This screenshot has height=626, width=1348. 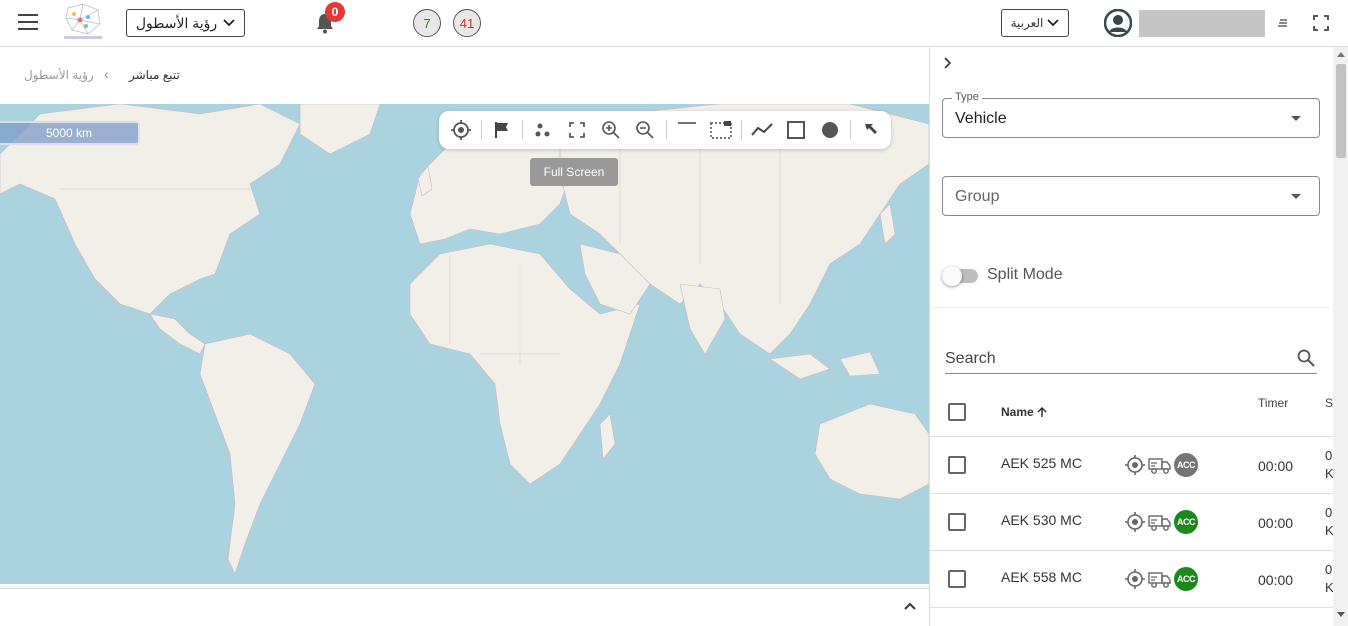 What do you see at coordinates (796, 130) in the screenshot?
I see `square-icon` at bounding box center [796, 130].